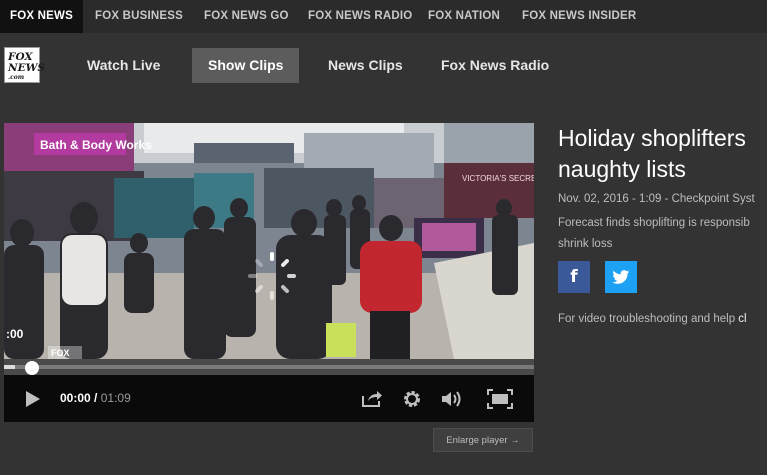  I want to click on share-icon, so click(372, 399).